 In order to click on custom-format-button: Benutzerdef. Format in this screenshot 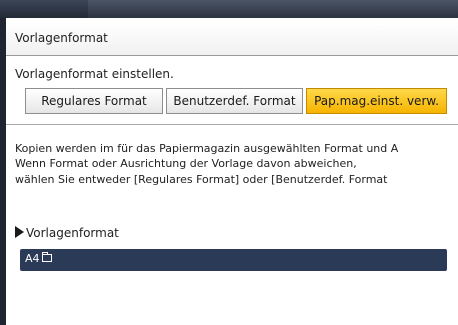, I will do `click(234, 101)`.